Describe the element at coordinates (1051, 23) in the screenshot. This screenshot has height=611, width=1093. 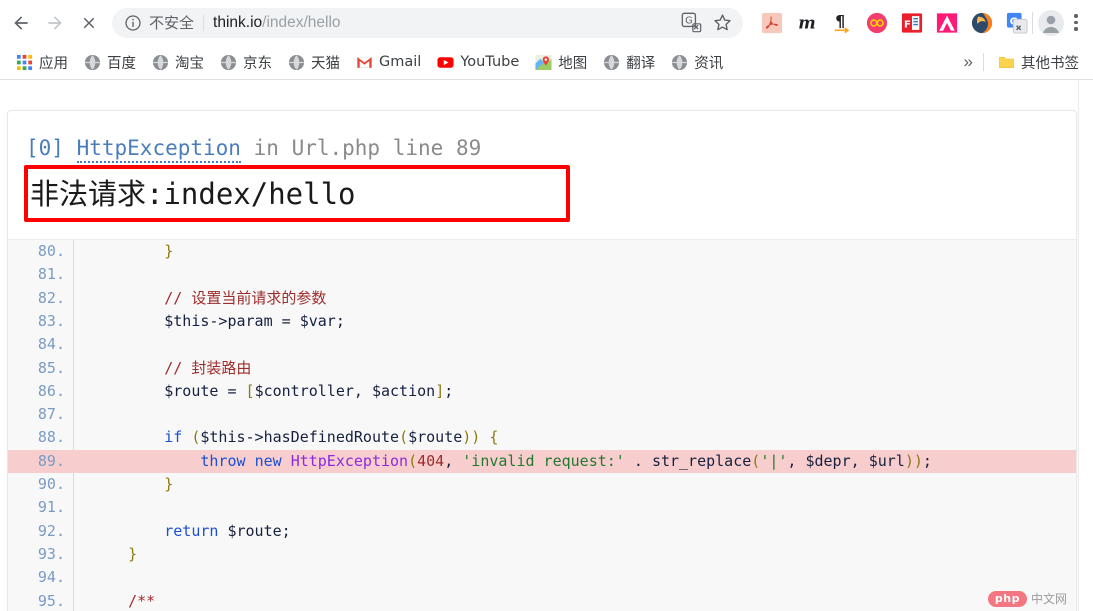
I see `profile-avatar` at that location.